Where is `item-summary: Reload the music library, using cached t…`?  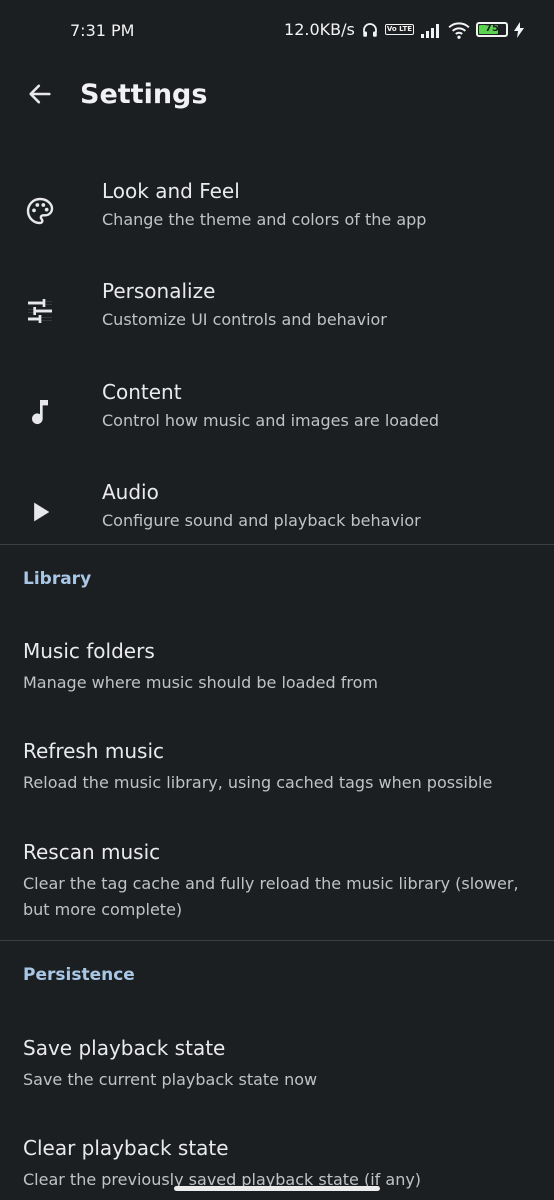
item-summary: Reload the music library, using cached t… is located at coordinates (258, 782).